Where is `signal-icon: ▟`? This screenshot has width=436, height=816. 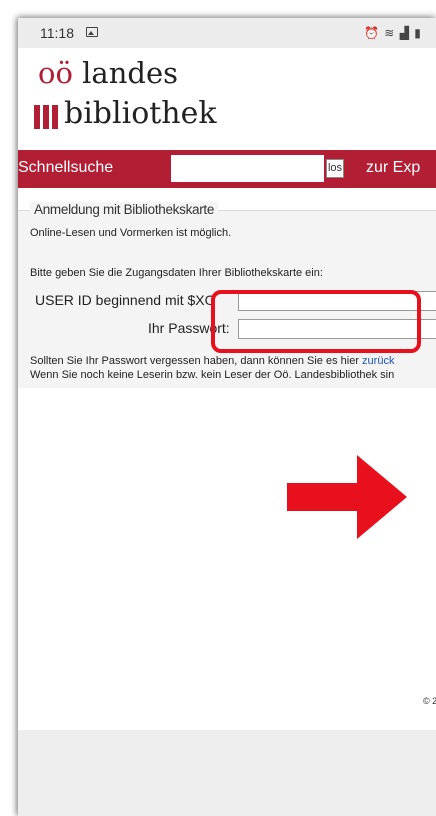
signal-icon: ▟ is located at coordinates (404, 33).